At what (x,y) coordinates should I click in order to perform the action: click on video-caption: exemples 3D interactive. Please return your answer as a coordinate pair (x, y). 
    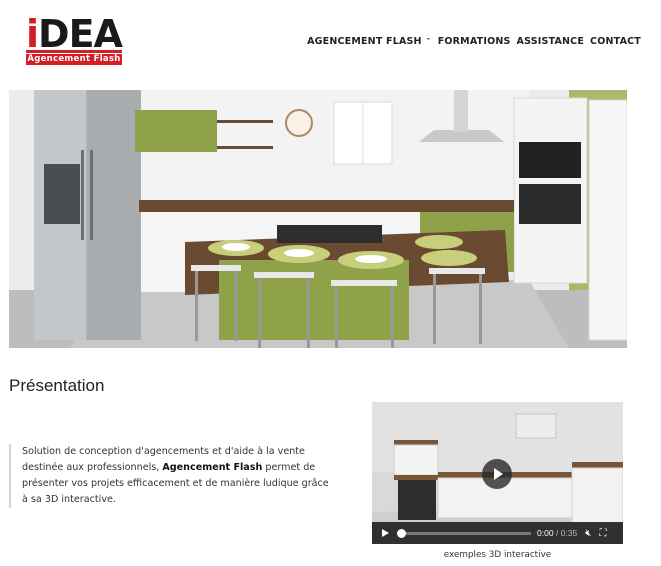
    Looking at the image, I should click on (497, 555).